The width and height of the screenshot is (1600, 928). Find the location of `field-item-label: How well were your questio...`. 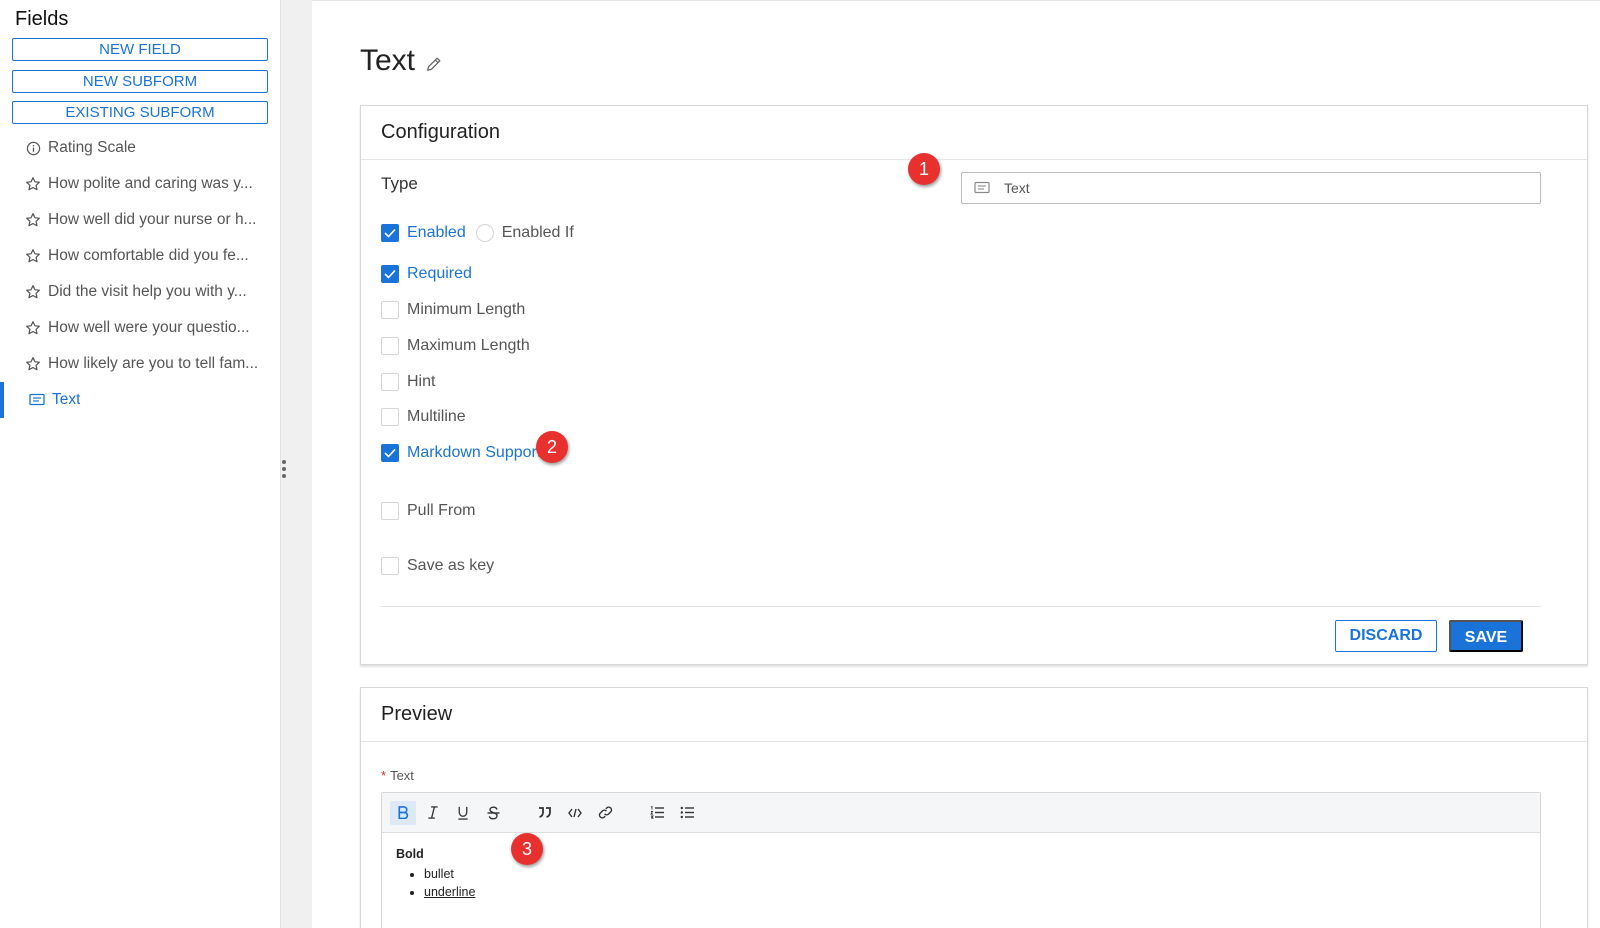

field-item-label: How well were your questio... is located at coordinates (149, 327).